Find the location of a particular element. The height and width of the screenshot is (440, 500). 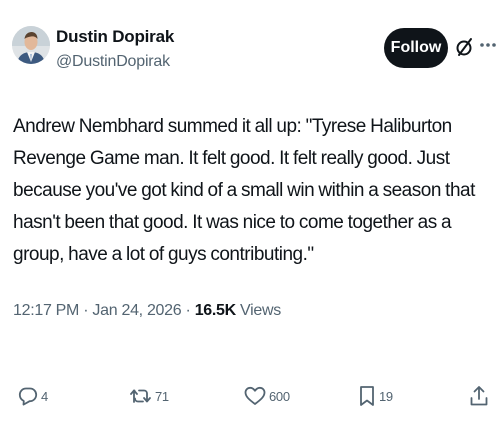

author-handle: @DustinDopirak is located at coordinates (113, 62).